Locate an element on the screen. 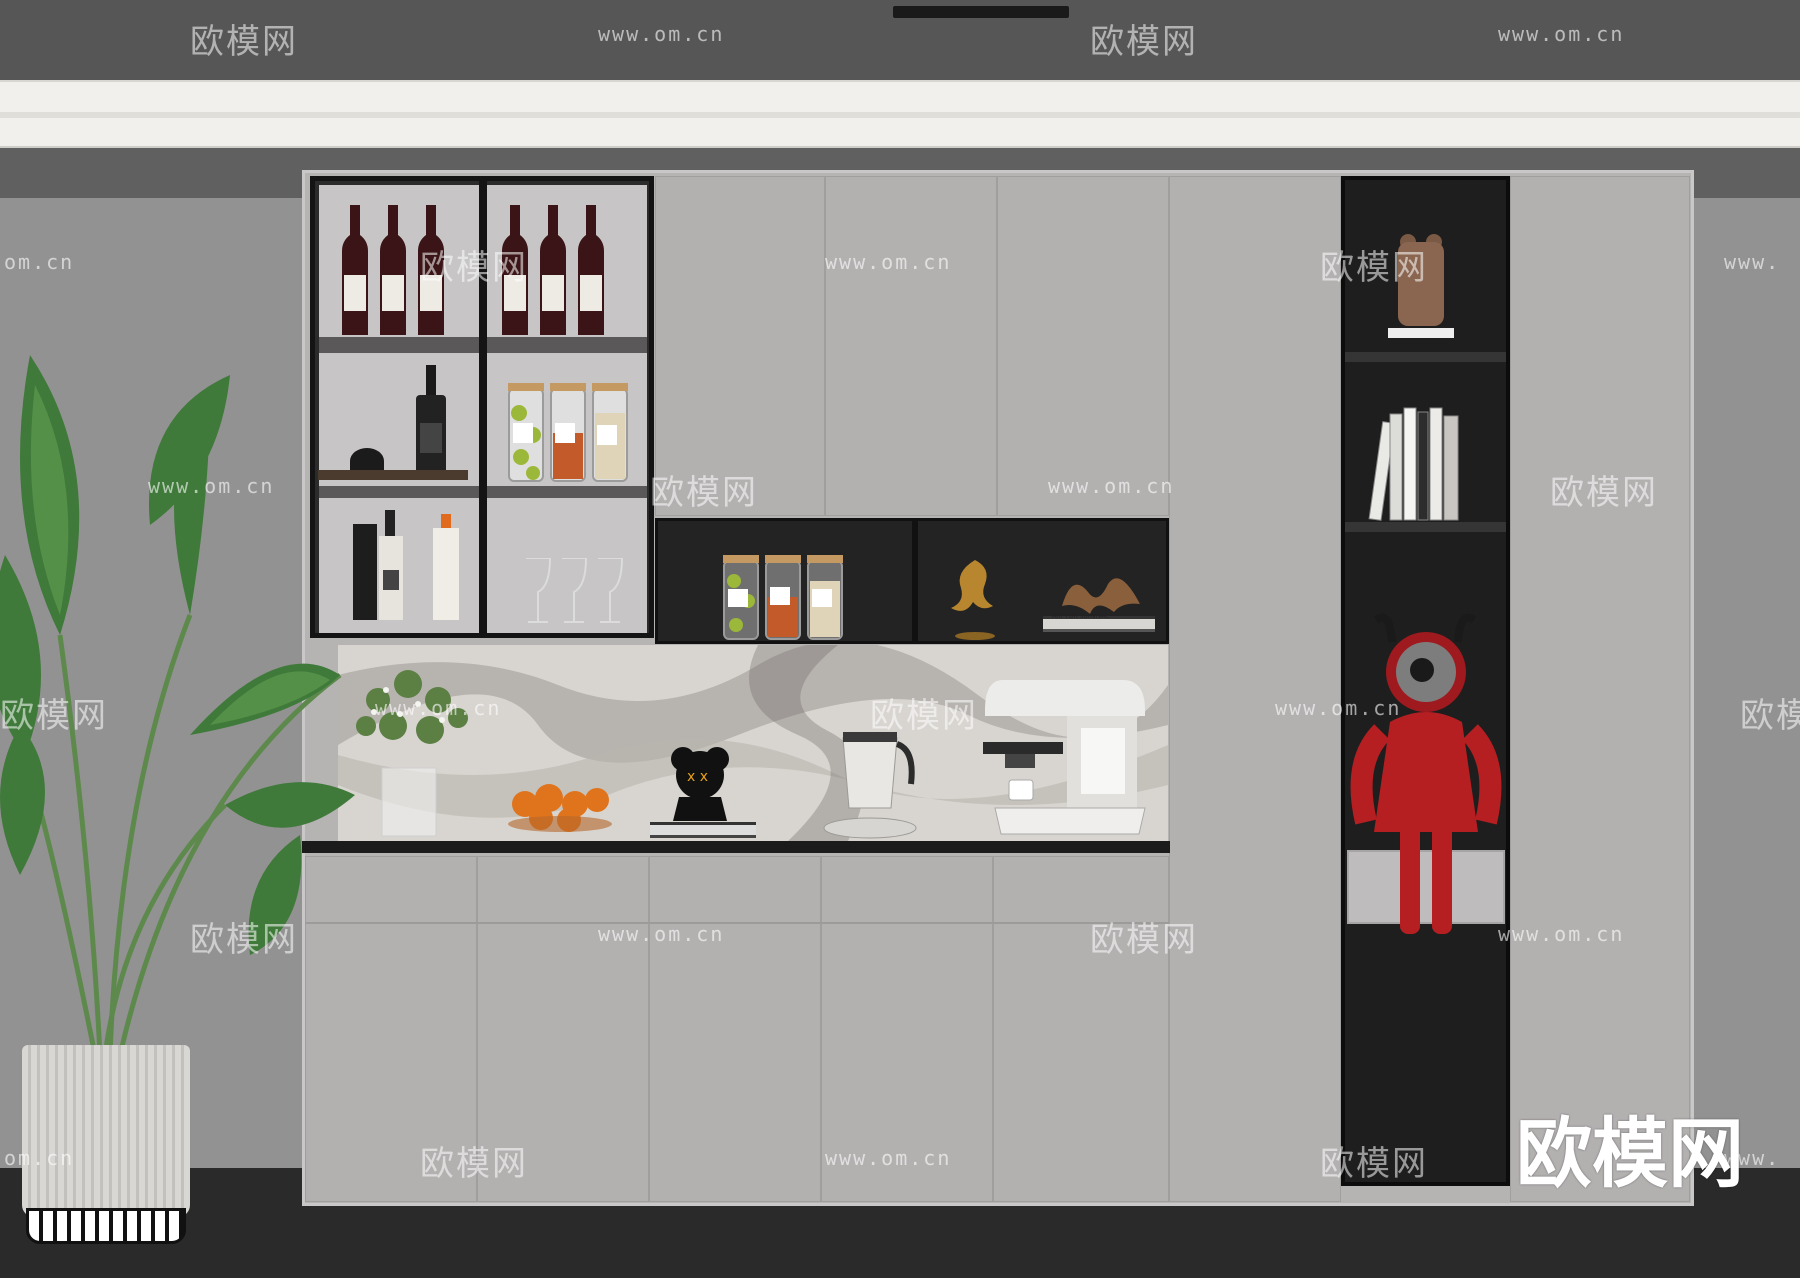  watermark-url-fragment: www. is located at coordinates (1752, 262).